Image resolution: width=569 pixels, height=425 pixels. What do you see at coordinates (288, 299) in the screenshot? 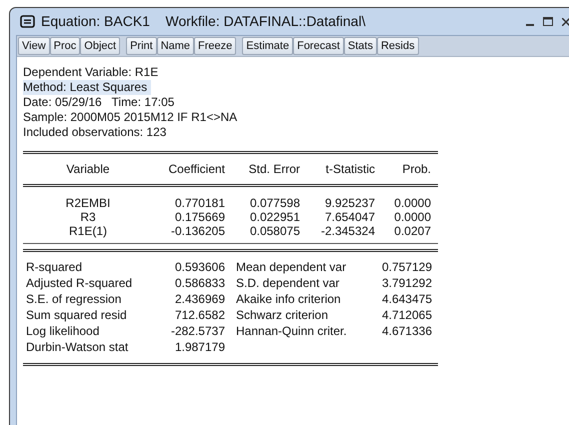
I see `statistic-label: Akaike info criterion` at bounding box center [288, 299].